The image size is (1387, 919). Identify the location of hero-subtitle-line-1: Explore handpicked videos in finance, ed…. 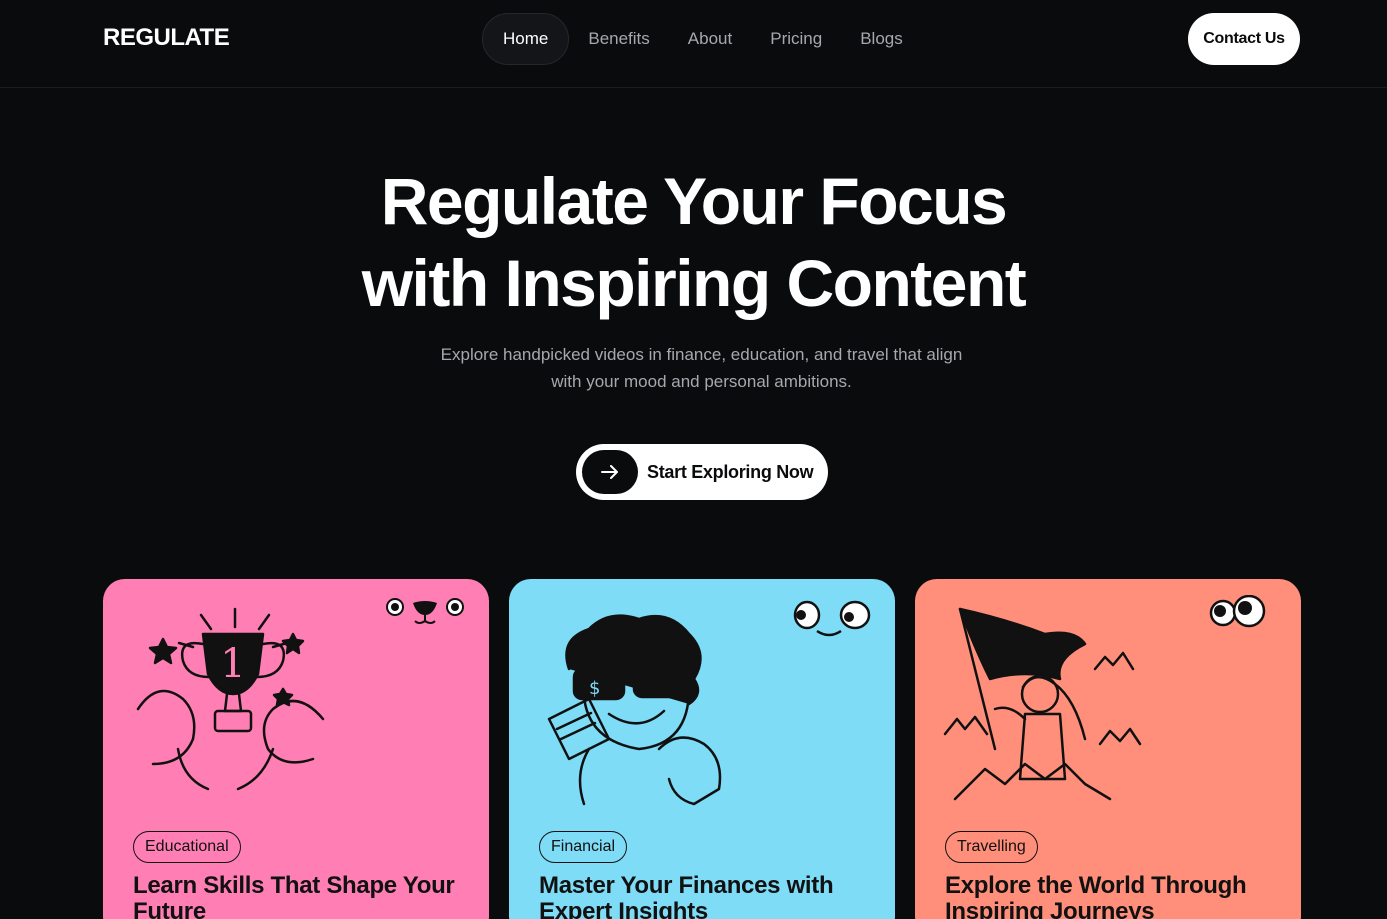
(701, 354).